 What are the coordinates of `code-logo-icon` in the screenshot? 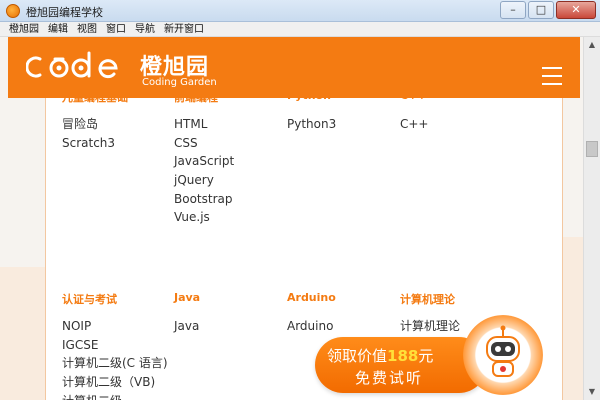 It's located at (76, 67).